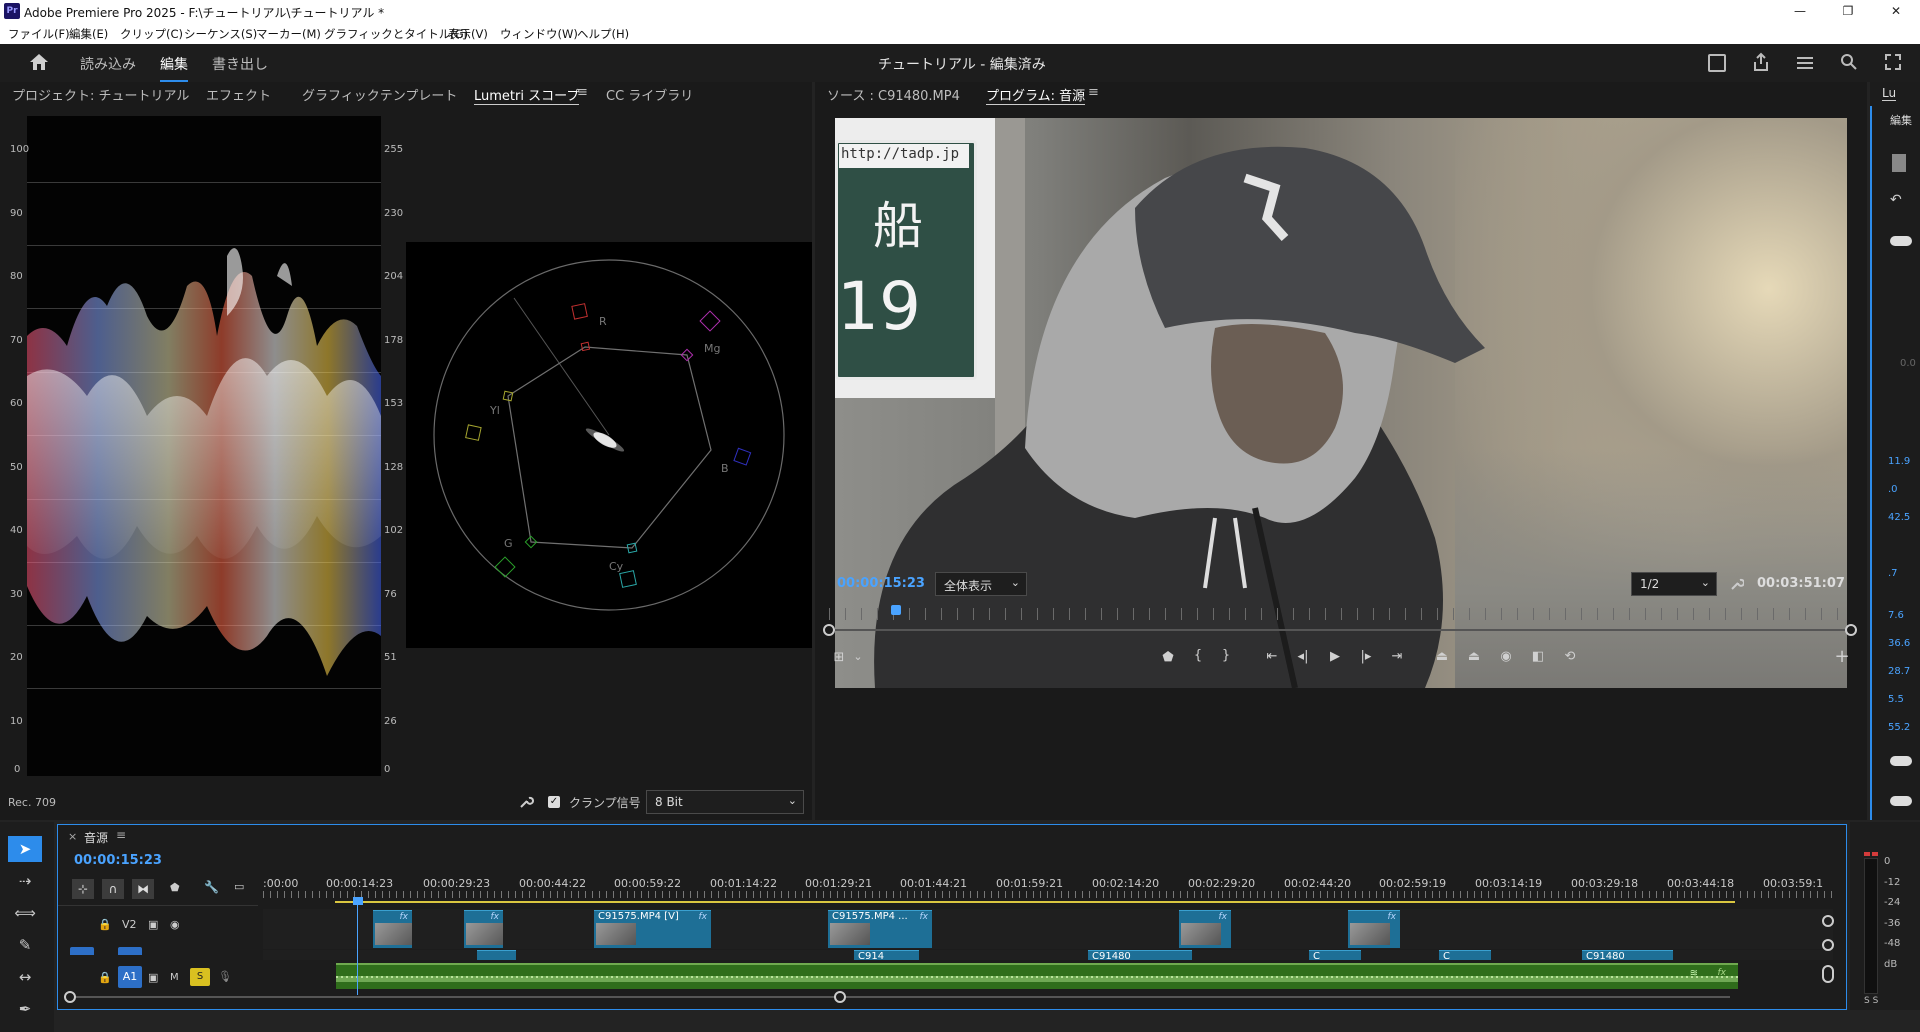 Image resolution: width=1920 pixels, height=1032 pixels. I want to click on search-icon, so click(1849, 62).